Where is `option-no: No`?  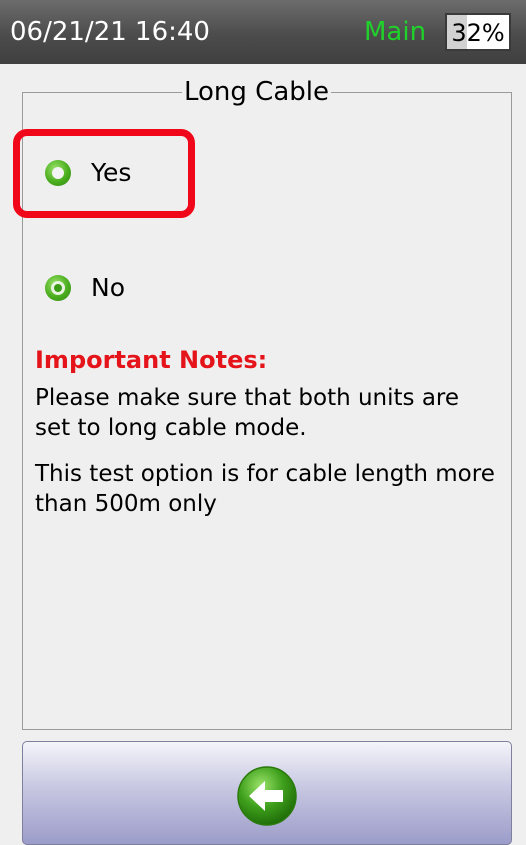
option-no: No is located at coordinates (85, 288).